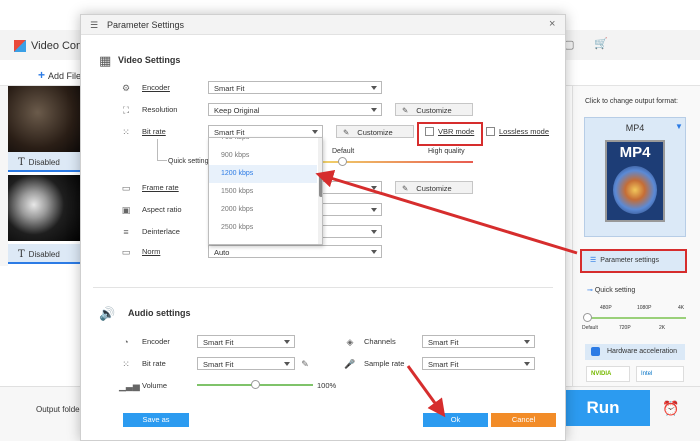 The image size is (700, 441). What do you see at coordinates (62, 75) in the screenshot?
I see `add-files-button: + Add Files` at bounding box center [62, 75].